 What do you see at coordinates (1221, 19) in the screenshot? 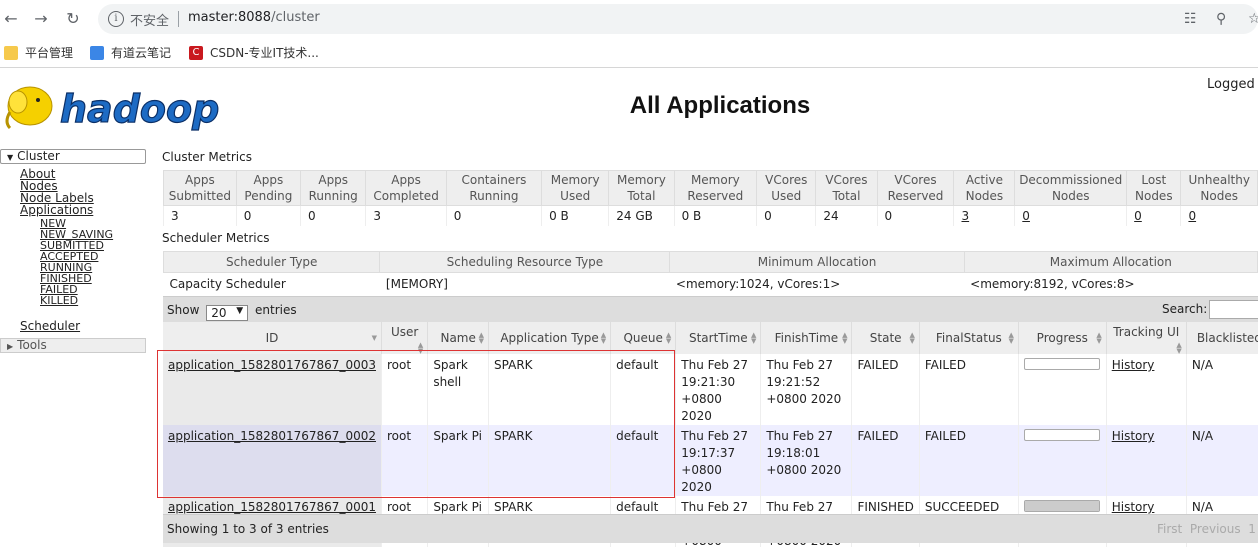
I see `zoom-icon: ⚲` at bounding box center [1221, 19].